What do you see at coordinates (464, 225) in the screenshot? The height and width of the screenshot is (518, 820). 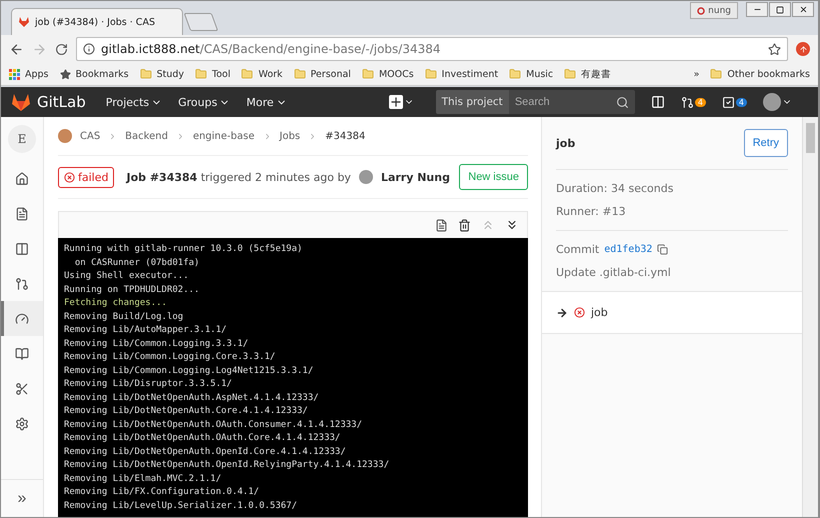 I see `erase-icon` at bounding box center [464, 225].